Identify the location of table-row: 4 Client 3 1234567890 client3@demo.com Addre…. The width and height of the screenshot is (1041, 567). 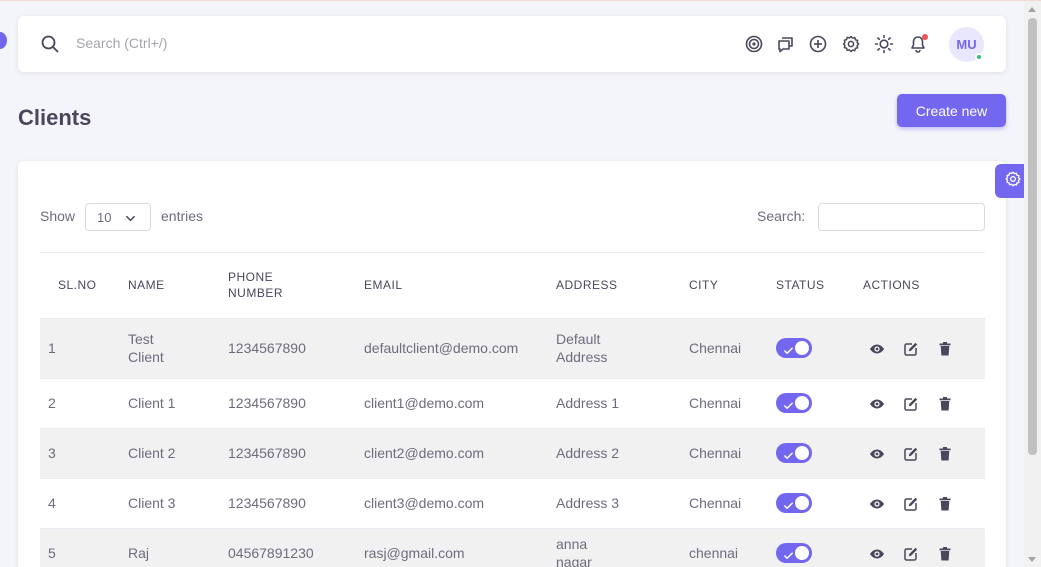
(512, 502).